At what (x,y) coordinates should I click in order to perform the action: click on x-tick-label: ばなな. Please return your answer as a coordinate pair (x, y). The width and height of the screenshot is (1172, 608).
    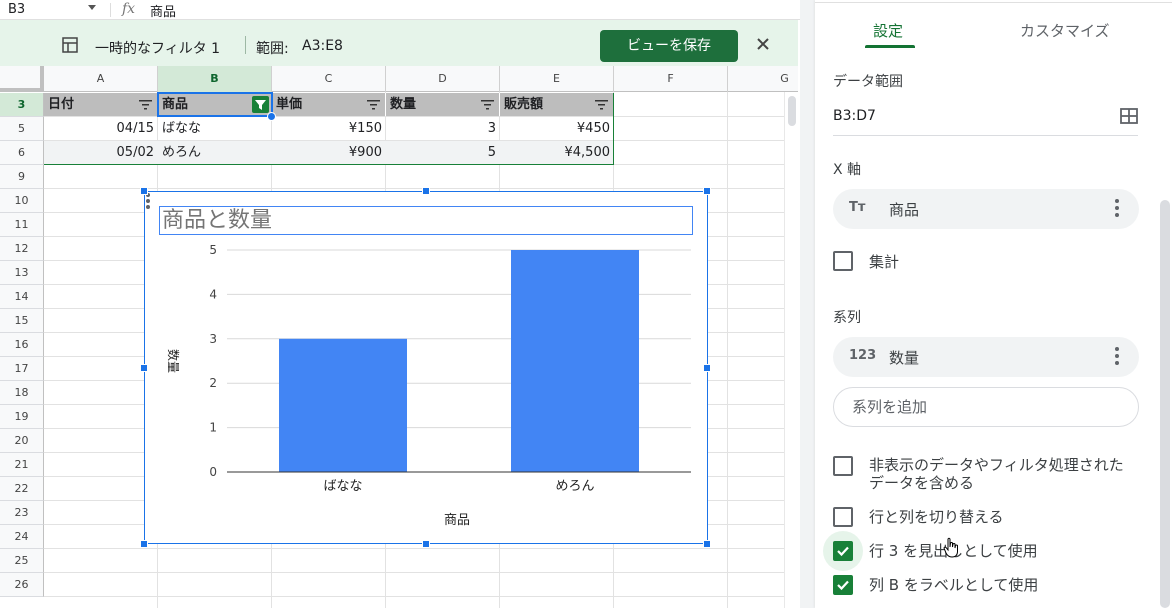
    Looking at the image, I should click on (342, 486).